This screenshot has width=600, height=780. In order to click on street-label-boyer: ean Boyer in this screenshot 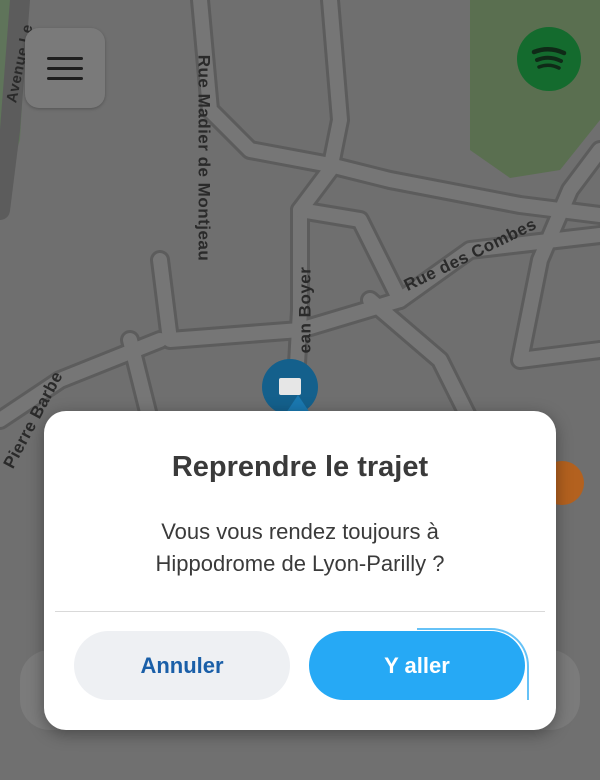, I will do `click(305, 310)`.